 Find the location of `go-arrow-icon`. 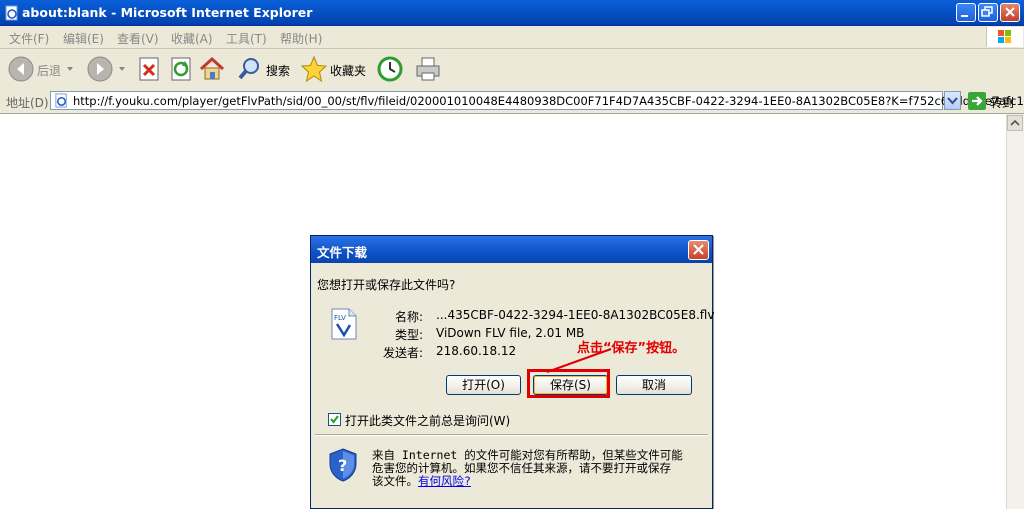

go-arrow-icon is located at coordinates (977, 101).